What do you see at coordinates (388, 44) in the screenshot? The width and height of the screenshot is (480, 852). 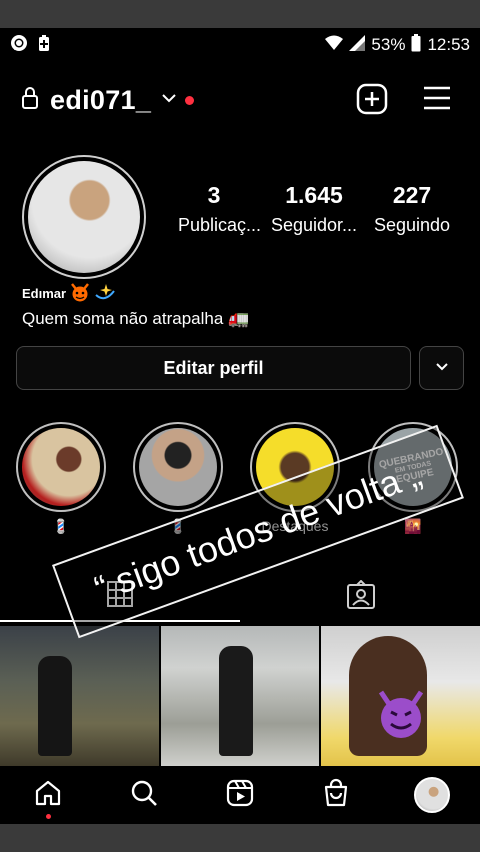 I see `battery-percent: 53%` at bounding box center [388, 44].